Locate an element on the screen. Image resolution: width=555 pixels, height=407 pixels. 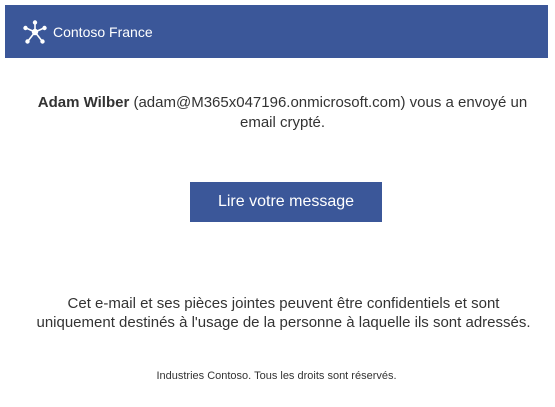
brand-header: Contoso France is located at coordinates (276, 31).